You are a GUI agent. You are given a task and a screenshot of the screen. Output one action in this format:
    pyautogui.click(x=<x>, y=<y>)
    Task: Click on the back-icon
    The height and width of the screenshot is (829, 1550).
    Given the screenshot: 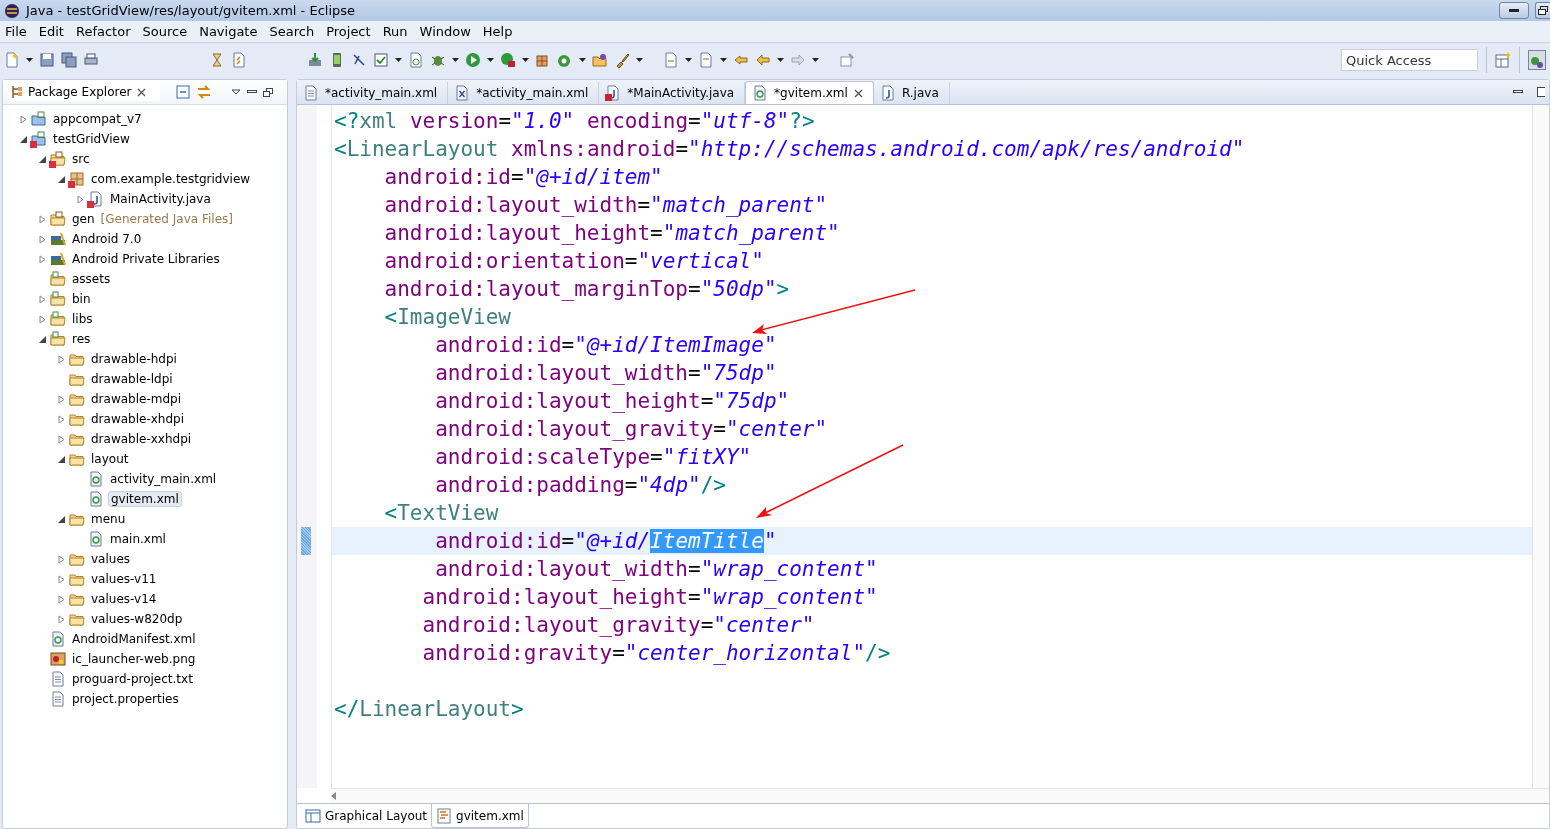 What is the action you would take?
    pyautogui.click(x=763, y=60)
    